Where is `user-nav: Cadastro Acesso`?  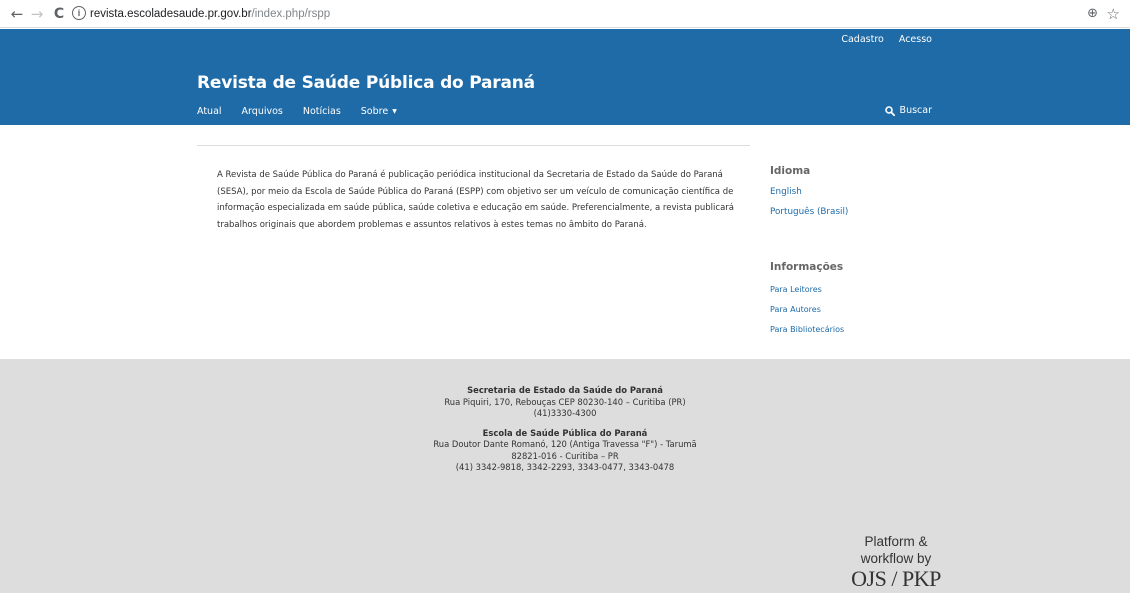
user-nav: Cadastro Acesso is located at coordinates (880, 39).